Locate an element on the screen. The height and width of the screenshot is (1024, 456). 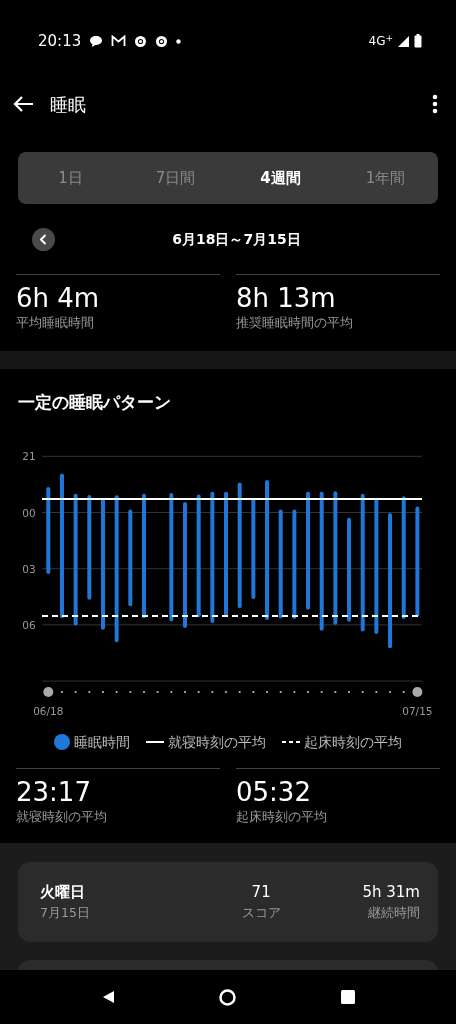
previous-period-button is located at coordinates (43, 239).